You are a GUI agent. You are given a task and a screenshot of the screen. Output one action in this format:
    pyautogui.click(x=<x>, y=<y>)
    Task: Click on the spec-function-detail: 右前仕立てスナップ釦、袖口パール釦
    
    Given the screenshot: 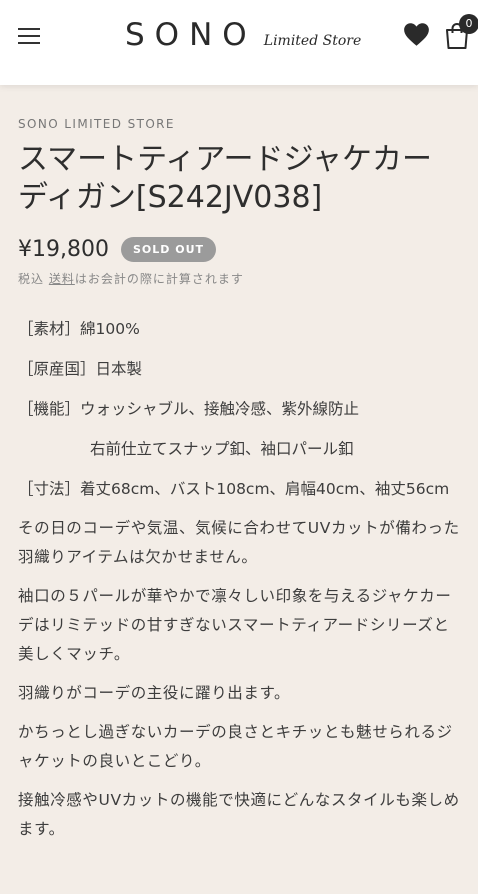 What is the action you would take?
    pyautogui.click(x=222, y=449)
    